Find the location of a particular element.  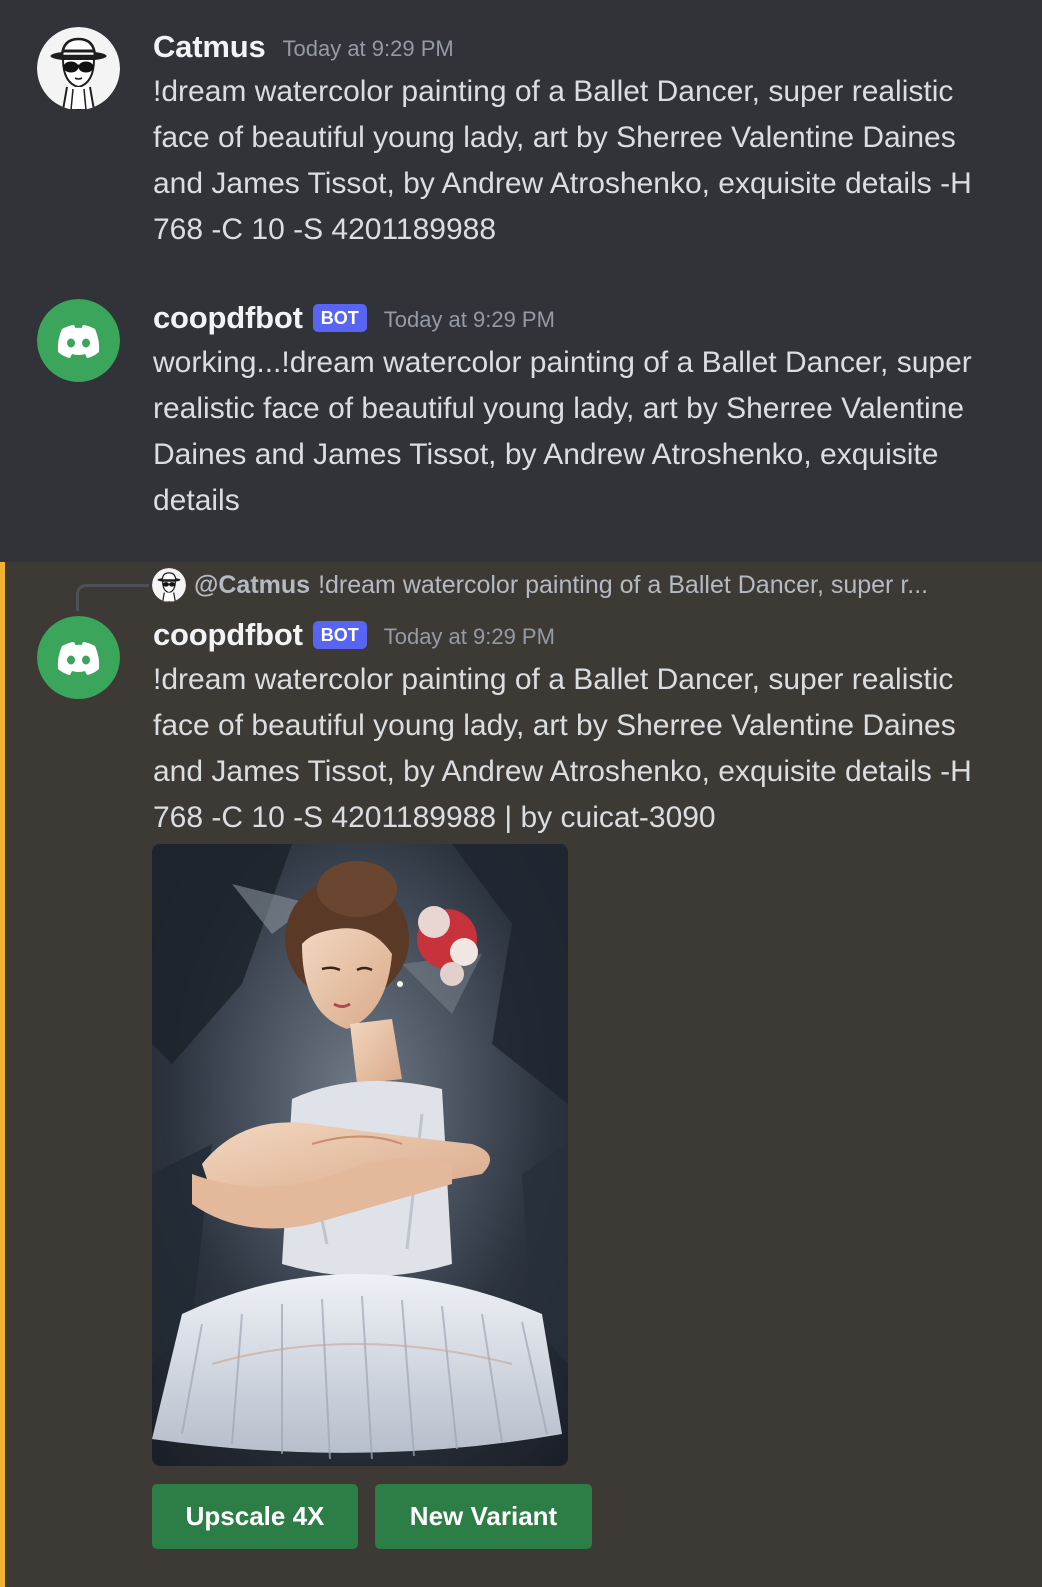

reply-cat-avatar-icon is located at coordinates (169, 585).